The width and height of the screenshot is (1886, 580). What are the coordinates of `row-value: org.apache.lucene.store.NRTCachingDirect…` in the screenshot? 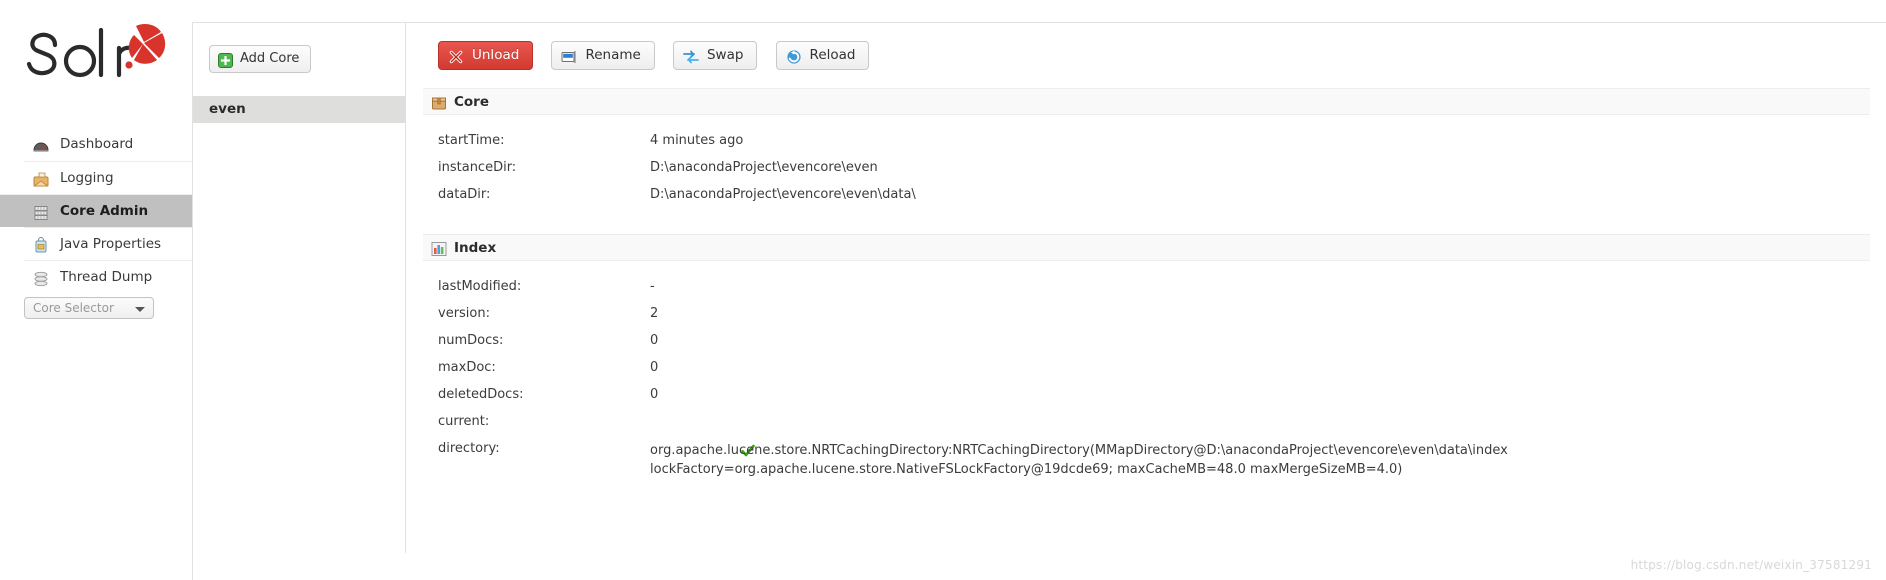 It's located at (1079, 460).